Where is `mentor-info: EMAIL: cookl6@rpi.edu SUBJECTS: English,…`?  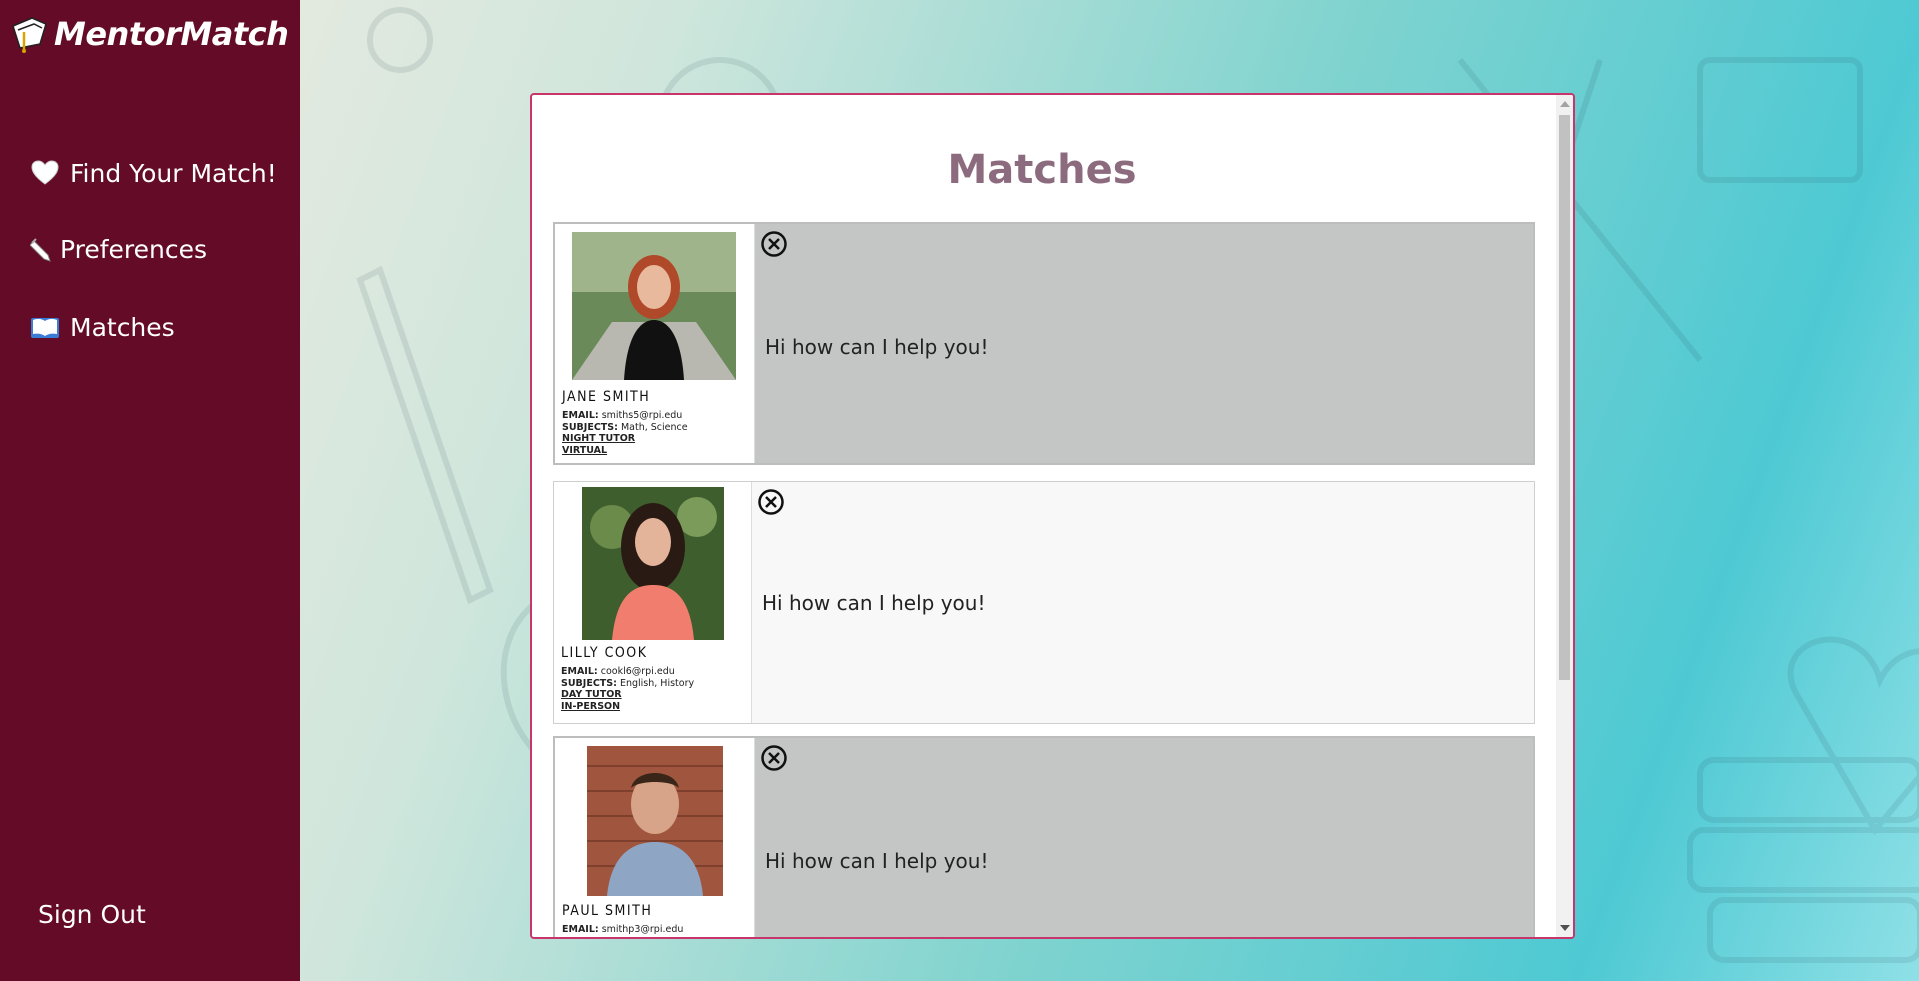
mentor-info: EMAIL: cookl6@rpi.edu SUBJECTS: English,… is located at coordinates (627, 689).